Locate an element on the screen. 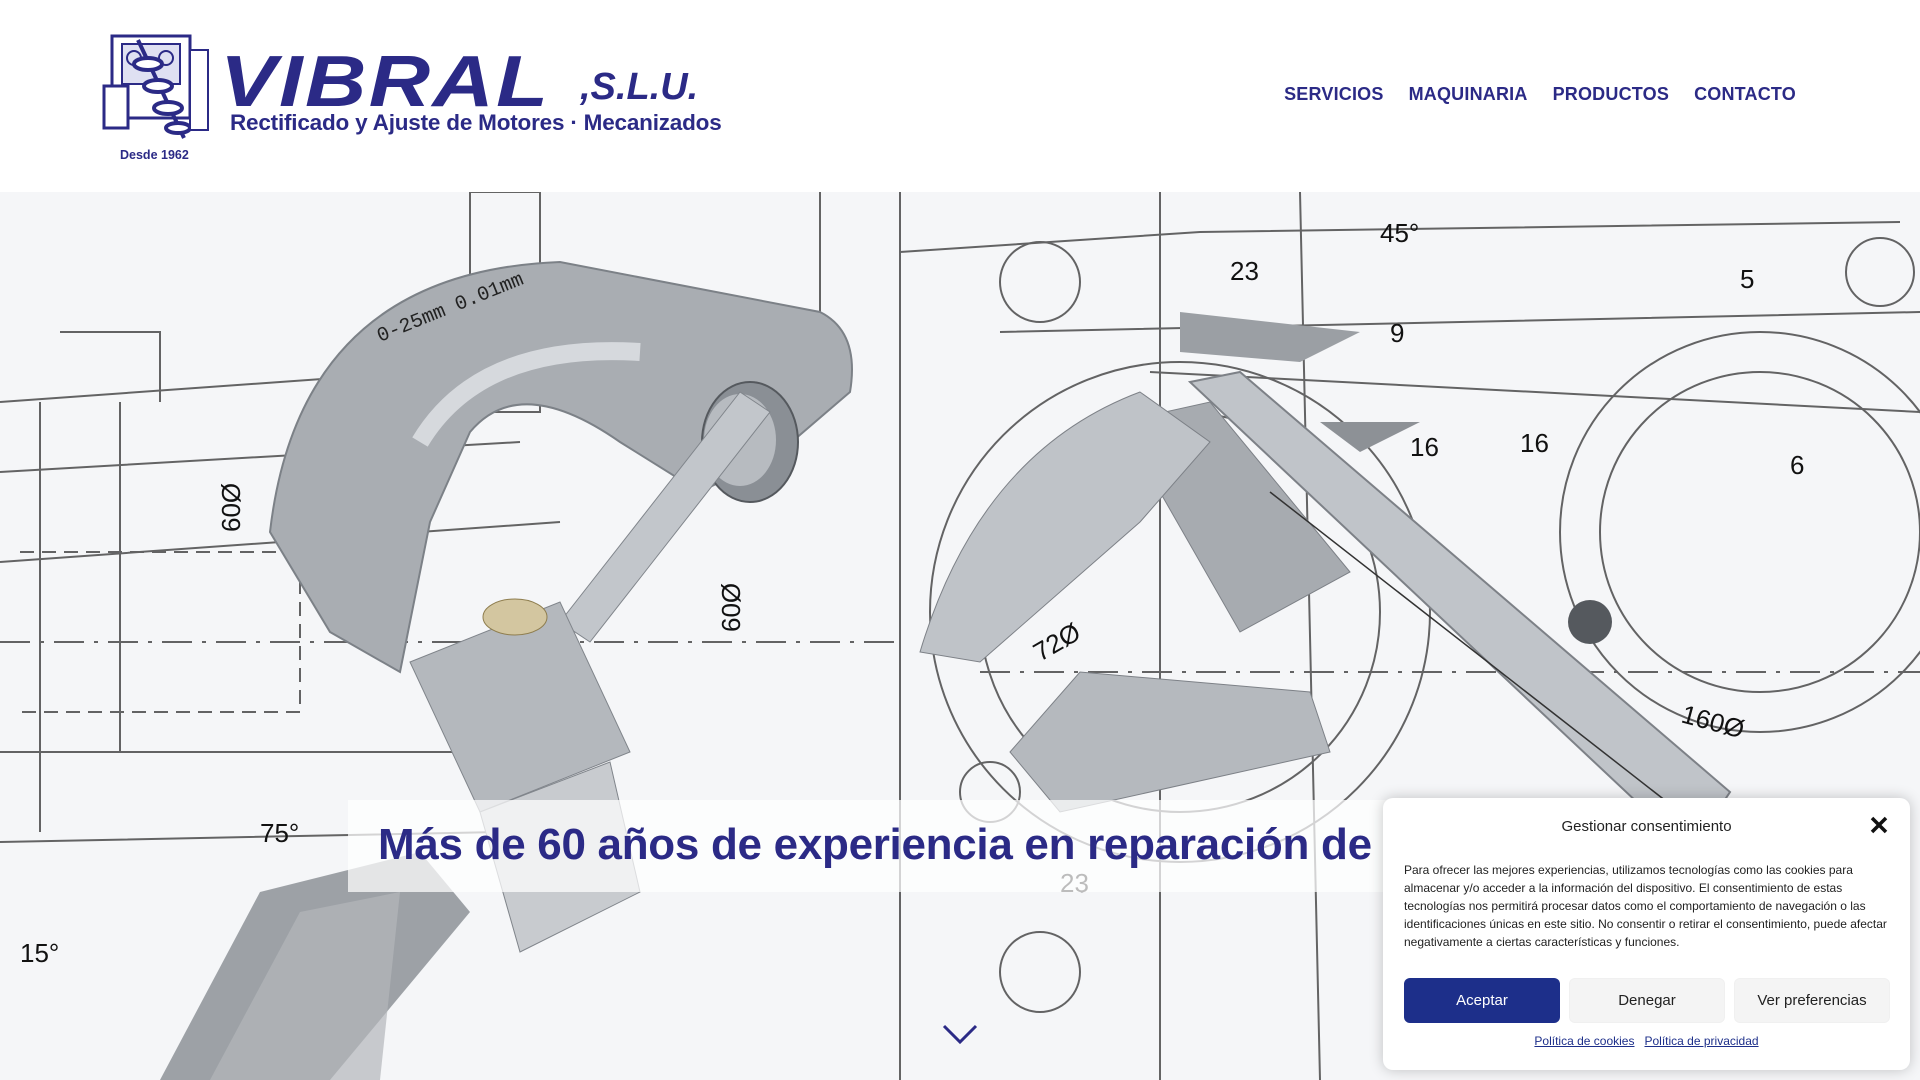  nav-item-contacto: CONTACTO is located at coordinates (1745, 94).